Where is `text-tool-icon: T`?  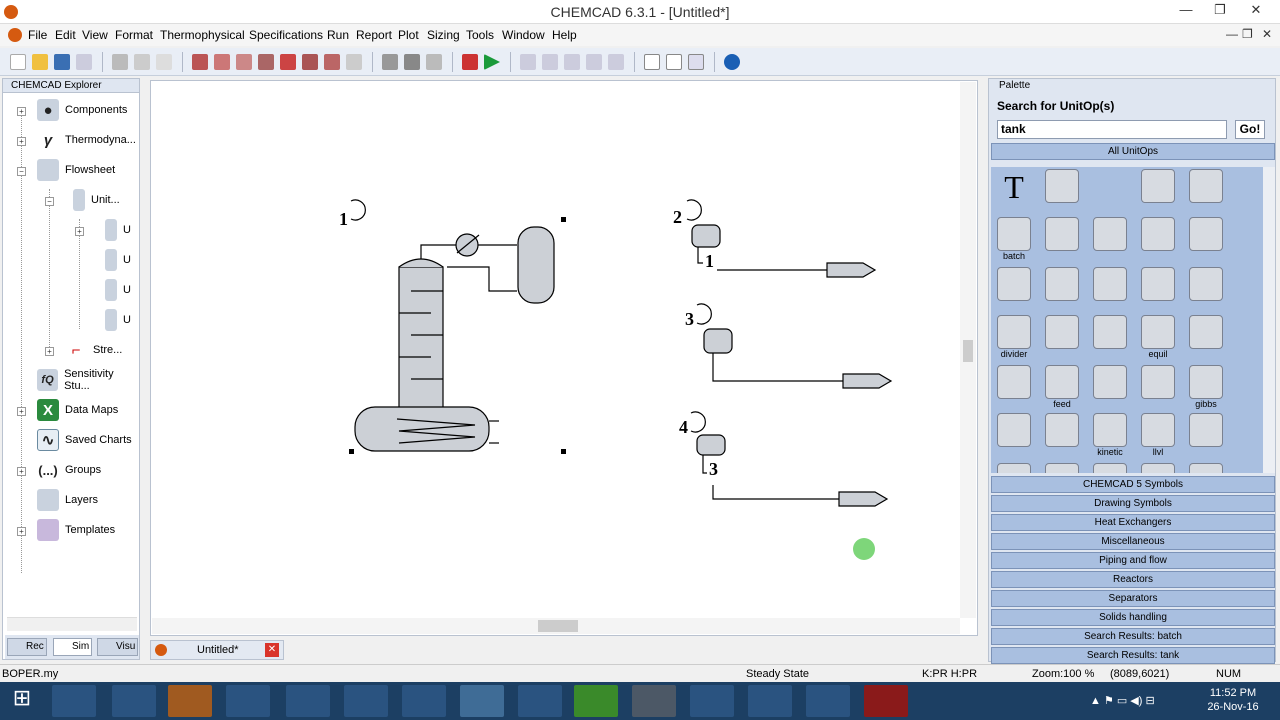
text-tool-icon: T is located at coordinates (1014, 192).